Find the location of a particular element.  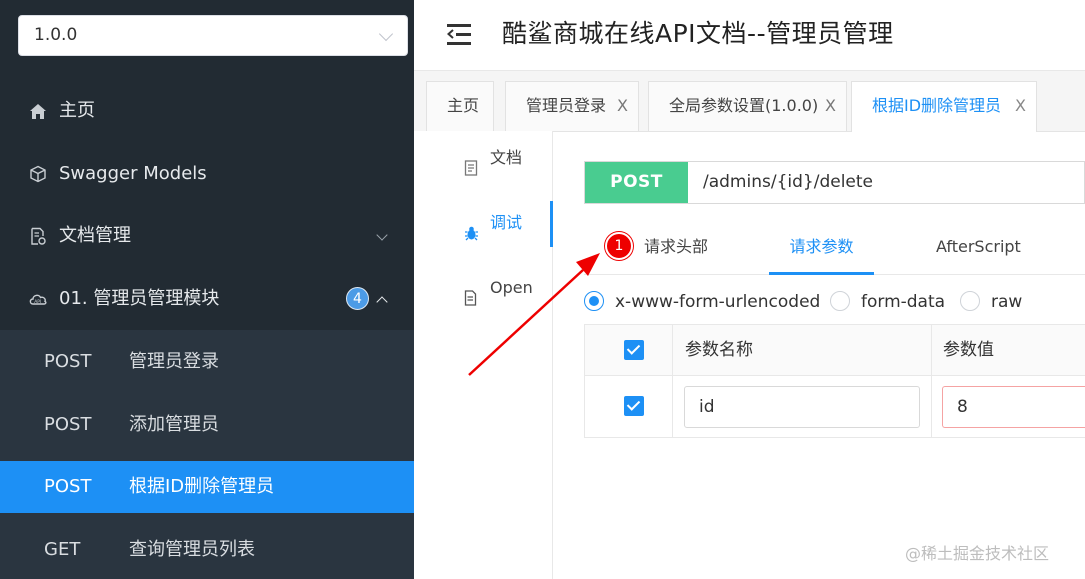

file-icon is located at coordinates (471, 292).